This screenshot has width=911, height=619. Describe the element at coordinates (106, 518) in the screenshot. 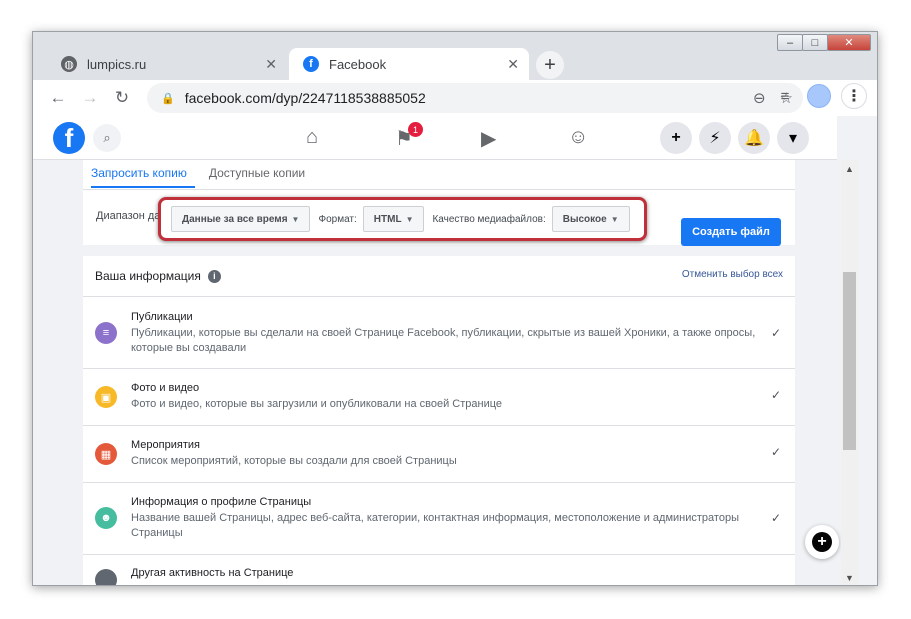

I see `profile-info-icon: ☻` at that location.